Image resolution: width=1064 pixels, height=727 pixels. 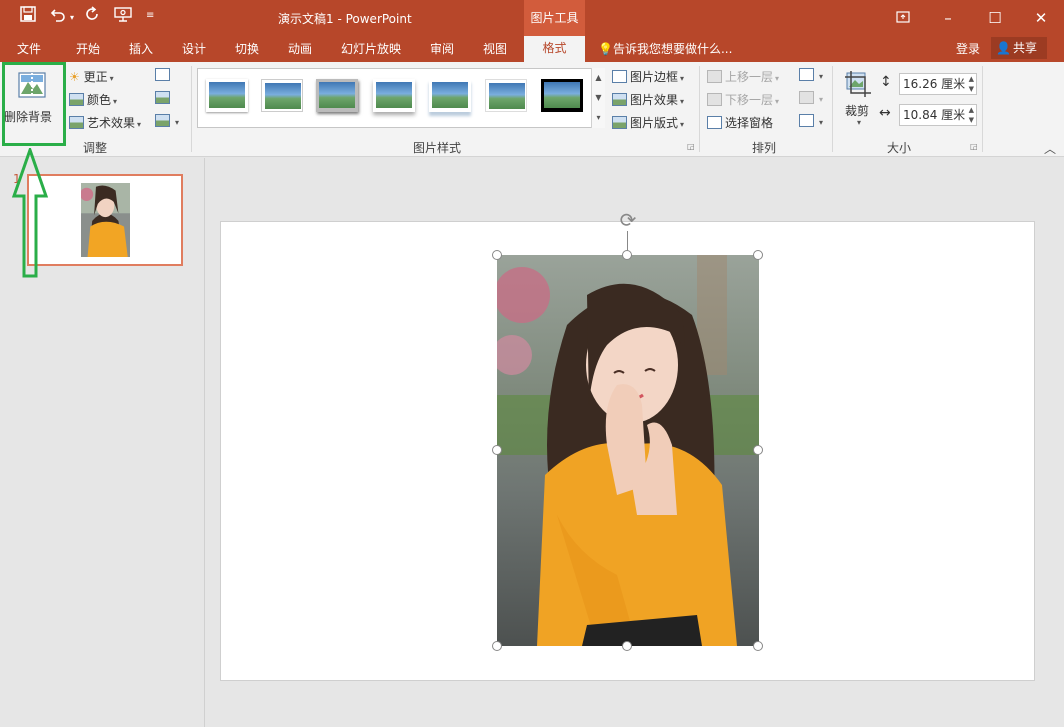 What do you see at coordinates (150, 15) in the screenshot?
I see `customize-icon: ≡` at bounding box center [150, 15].